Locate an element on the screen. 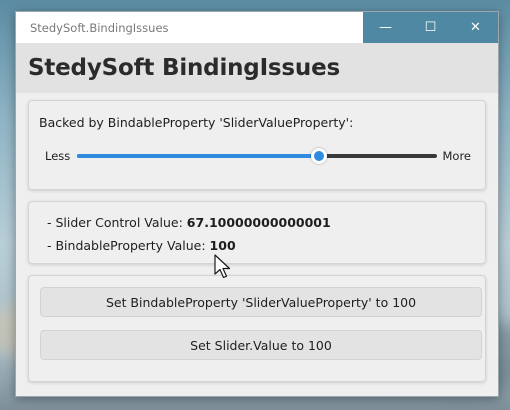  slider-value: 67.10000000000001 is located at coordinates (258, 222).